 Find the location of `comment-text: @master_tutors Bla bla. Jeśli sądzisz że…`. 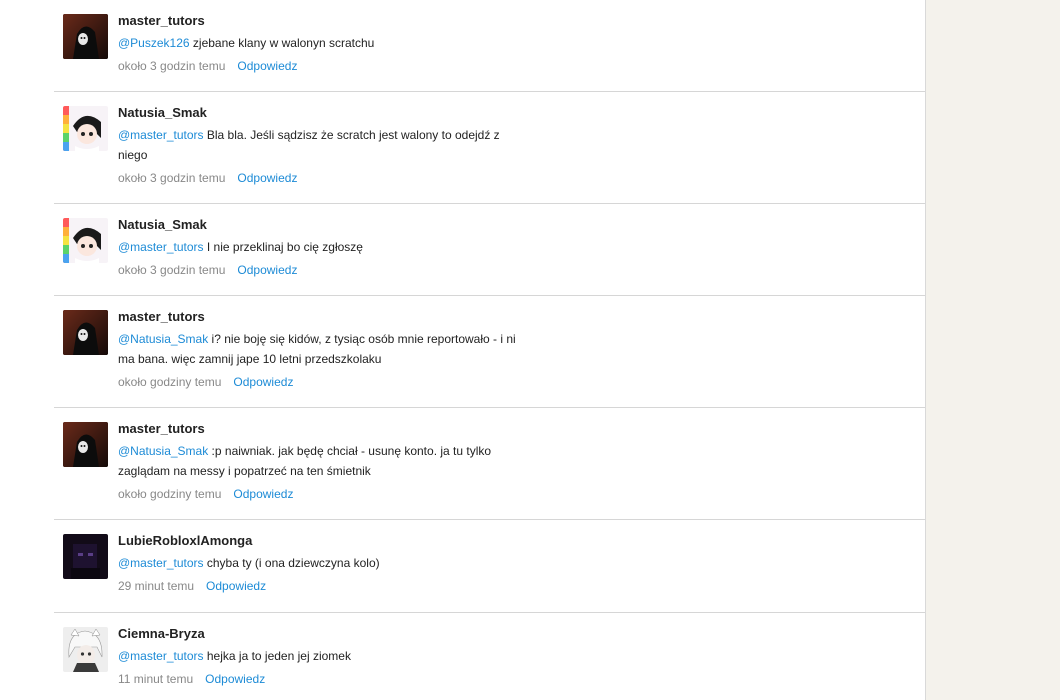

comment-text: @master_tutors Bla bla. Jeśli sądzisz że… is located at coordinates (318, 145).